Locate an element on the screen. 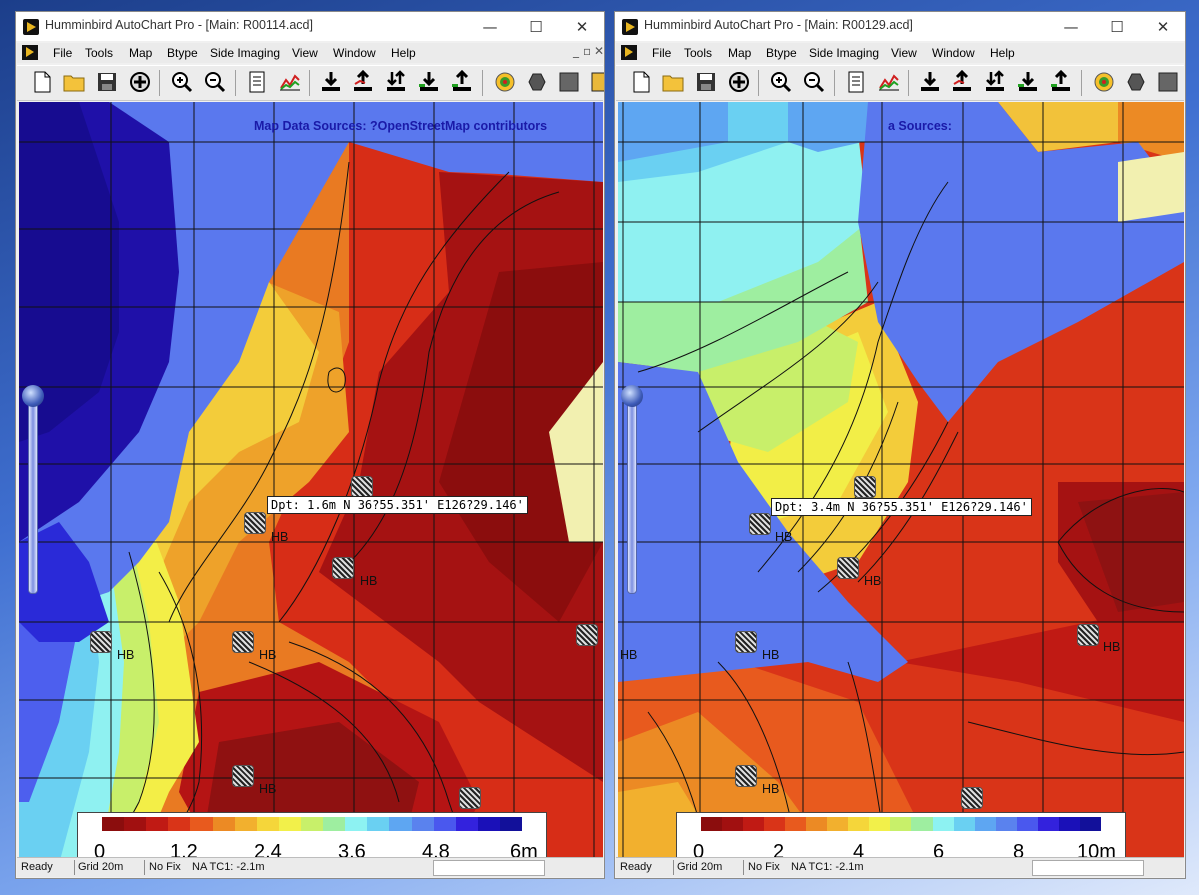 This screenshot has height=895, width=1199. mdi-close-icon: ✕ is located at coordinates (599, 51).